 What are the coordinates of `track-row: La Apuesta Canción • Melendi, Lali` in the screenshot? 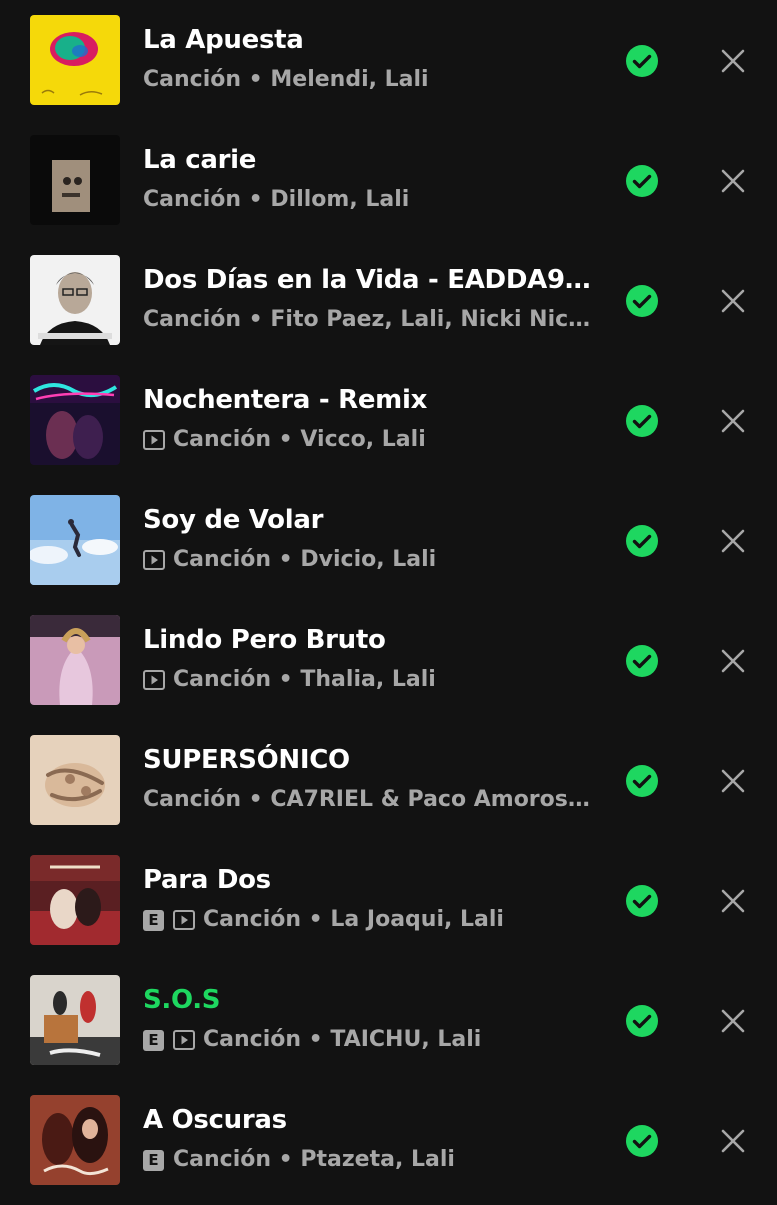 It's located at (388, 70).